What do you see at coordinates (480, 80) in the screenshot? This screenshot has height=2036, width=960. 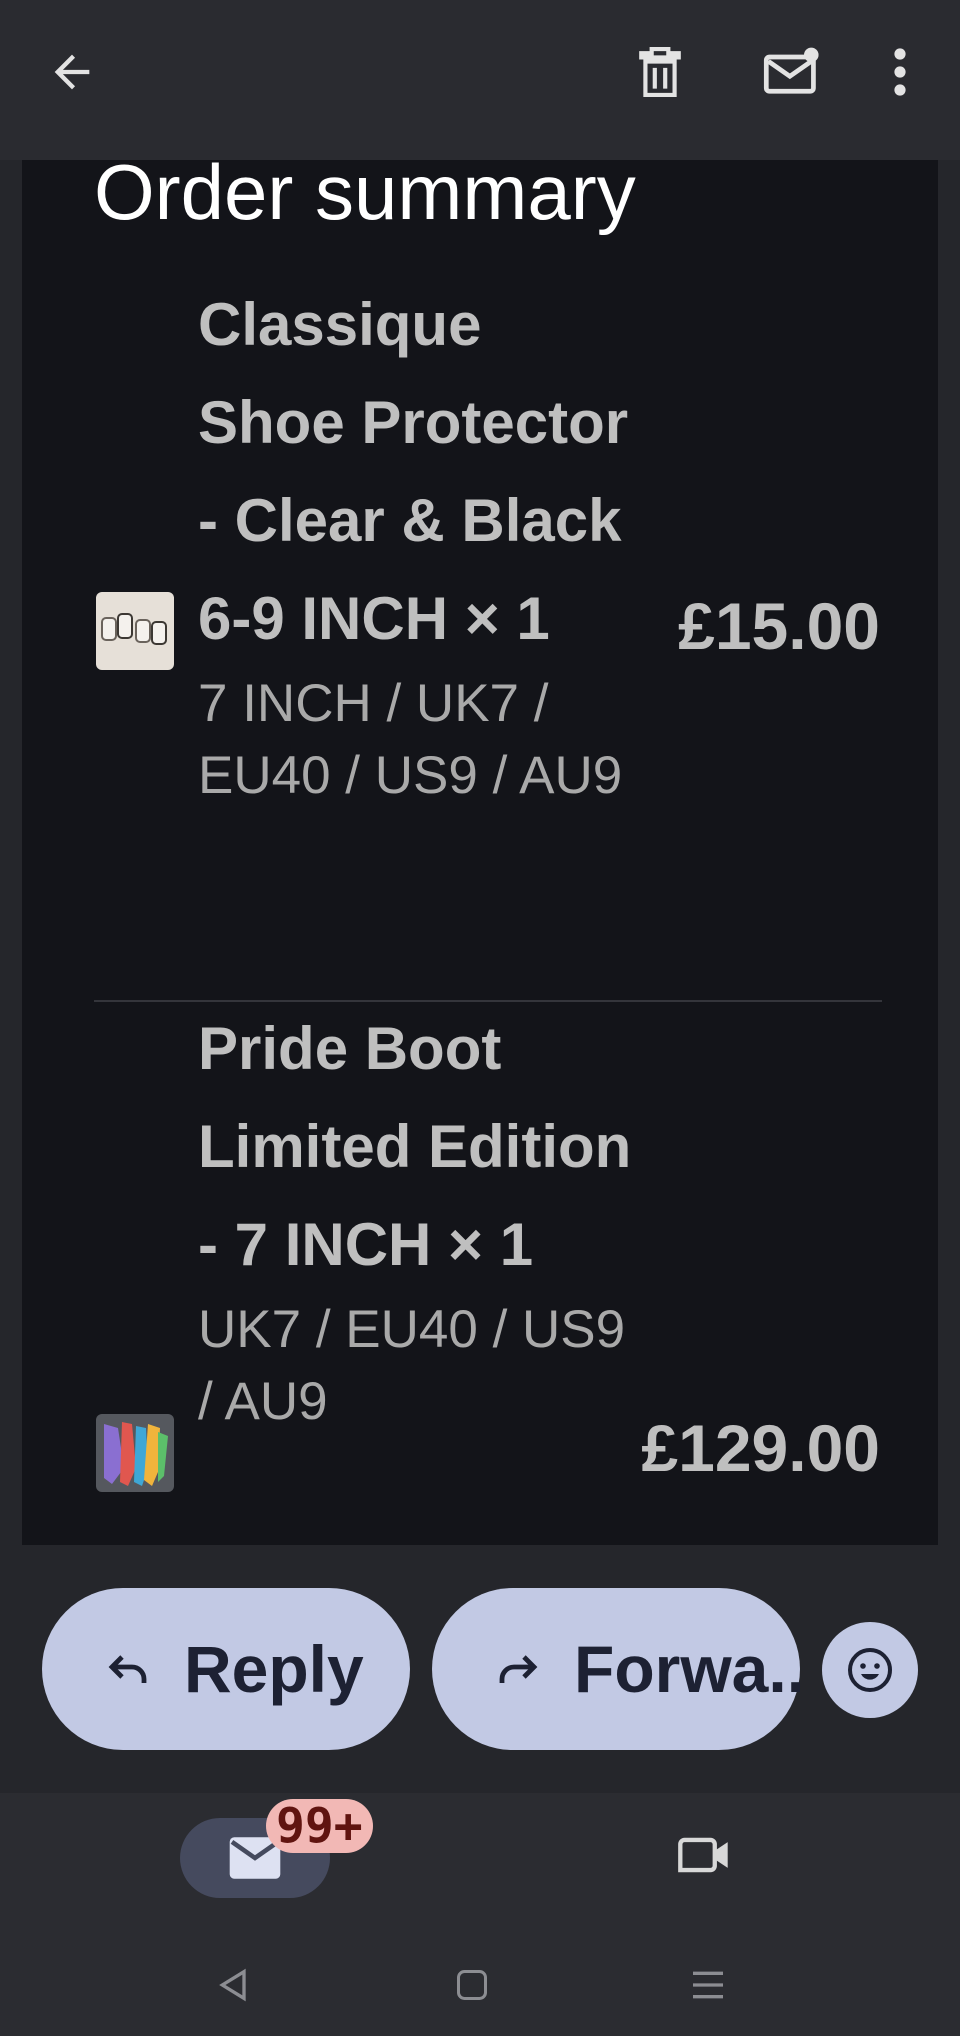 I see `top-app-bar` at bounding box center [480, 80].